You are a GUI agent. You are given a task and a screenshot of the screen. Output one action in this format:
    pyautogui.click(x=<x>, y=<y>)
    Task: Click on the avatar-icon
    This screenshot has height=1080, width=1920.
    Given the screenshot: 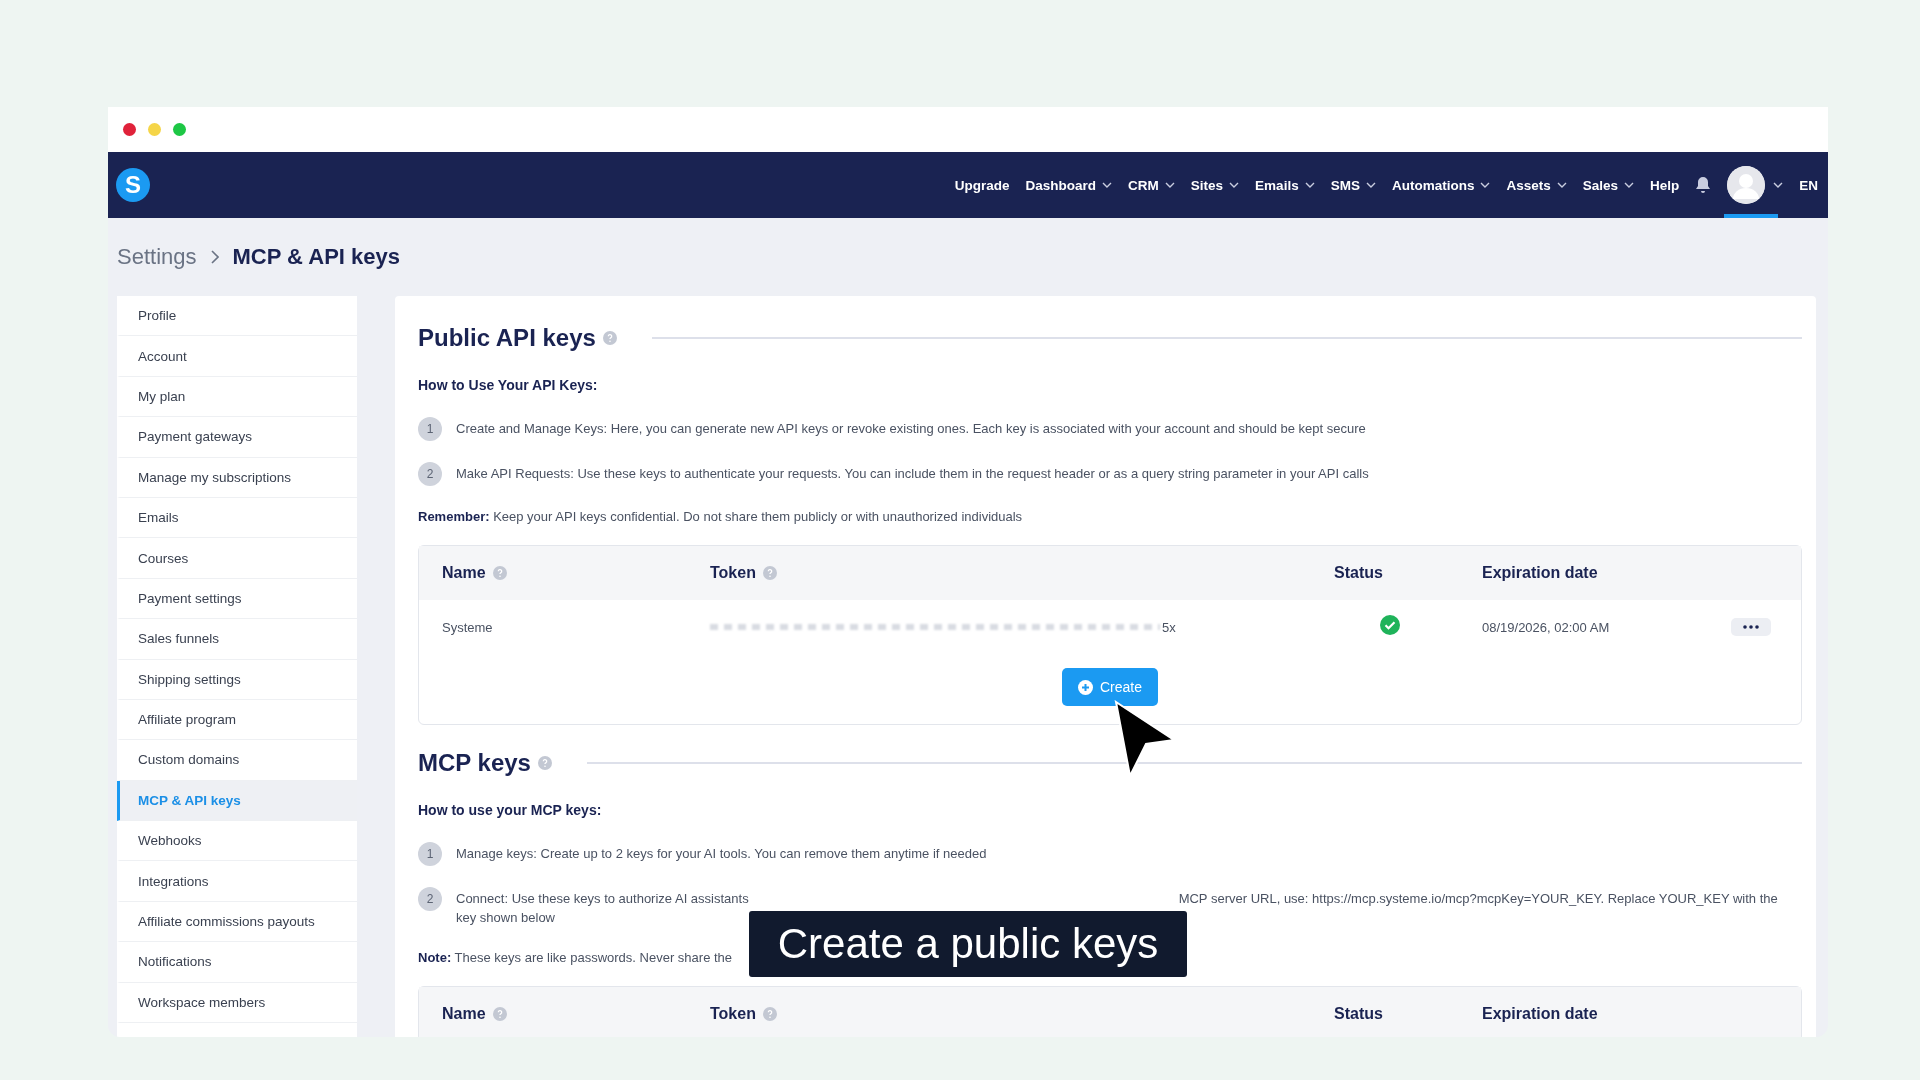 What is the action you would take?
    pyautogui.click(x=1746, y=185)
    